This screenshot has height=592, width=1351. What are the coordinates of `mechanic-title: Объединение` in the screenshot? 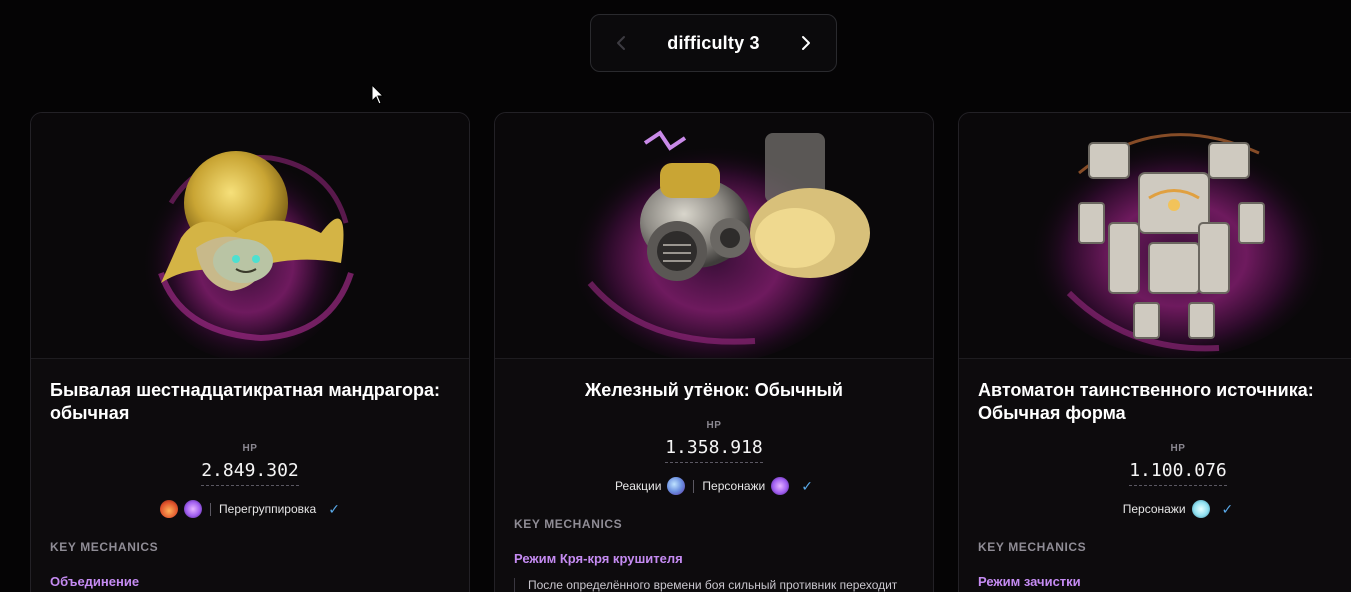 It's located at (250, 581).